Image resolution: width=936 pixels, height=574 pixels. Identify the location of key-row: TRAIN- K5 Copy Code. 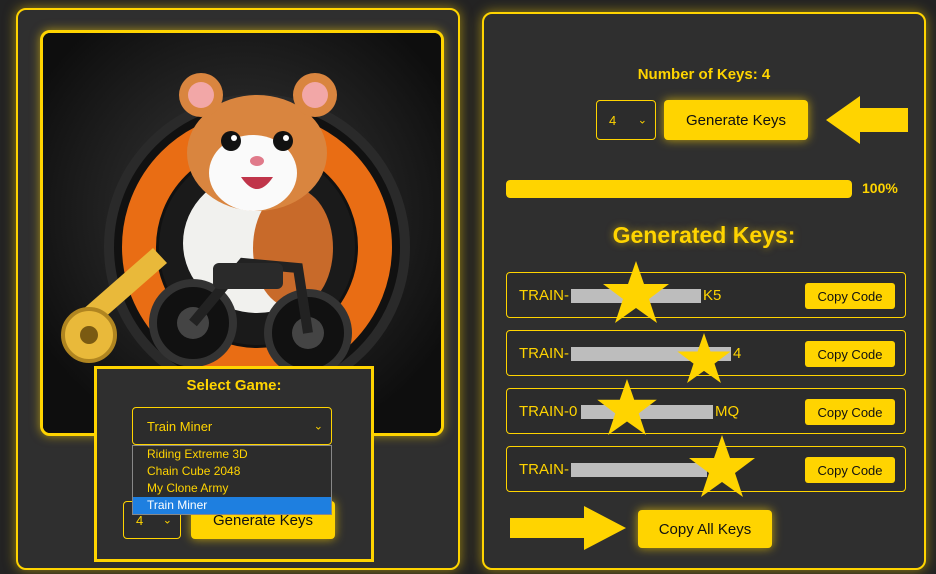
(706, 292).